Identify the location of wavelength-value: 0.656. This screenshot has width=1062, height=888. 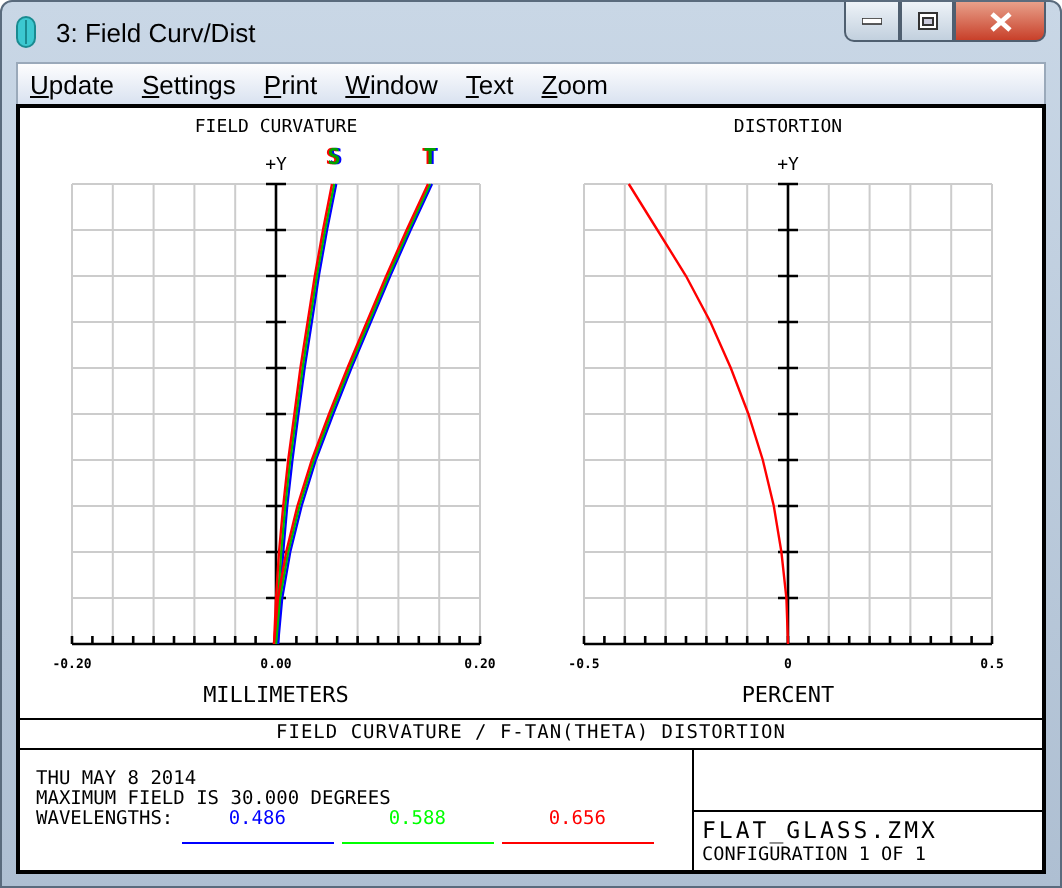
(577, 820).